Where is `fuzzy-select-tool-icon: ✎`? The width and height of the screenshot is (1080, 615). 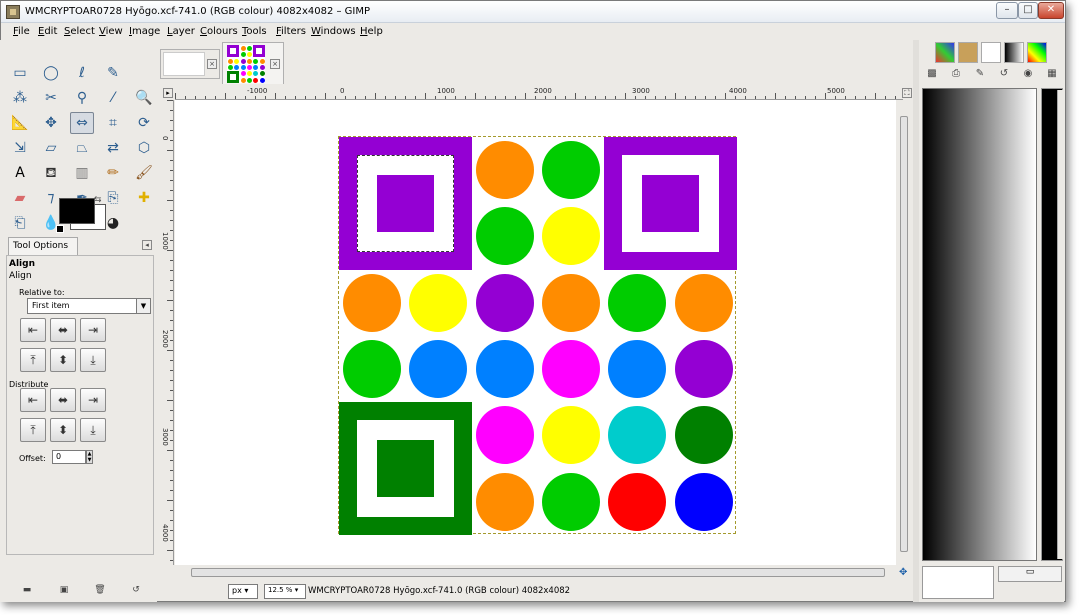
fuzzy-select-tool-icon: ✎ is located at coordinates (113, 73).